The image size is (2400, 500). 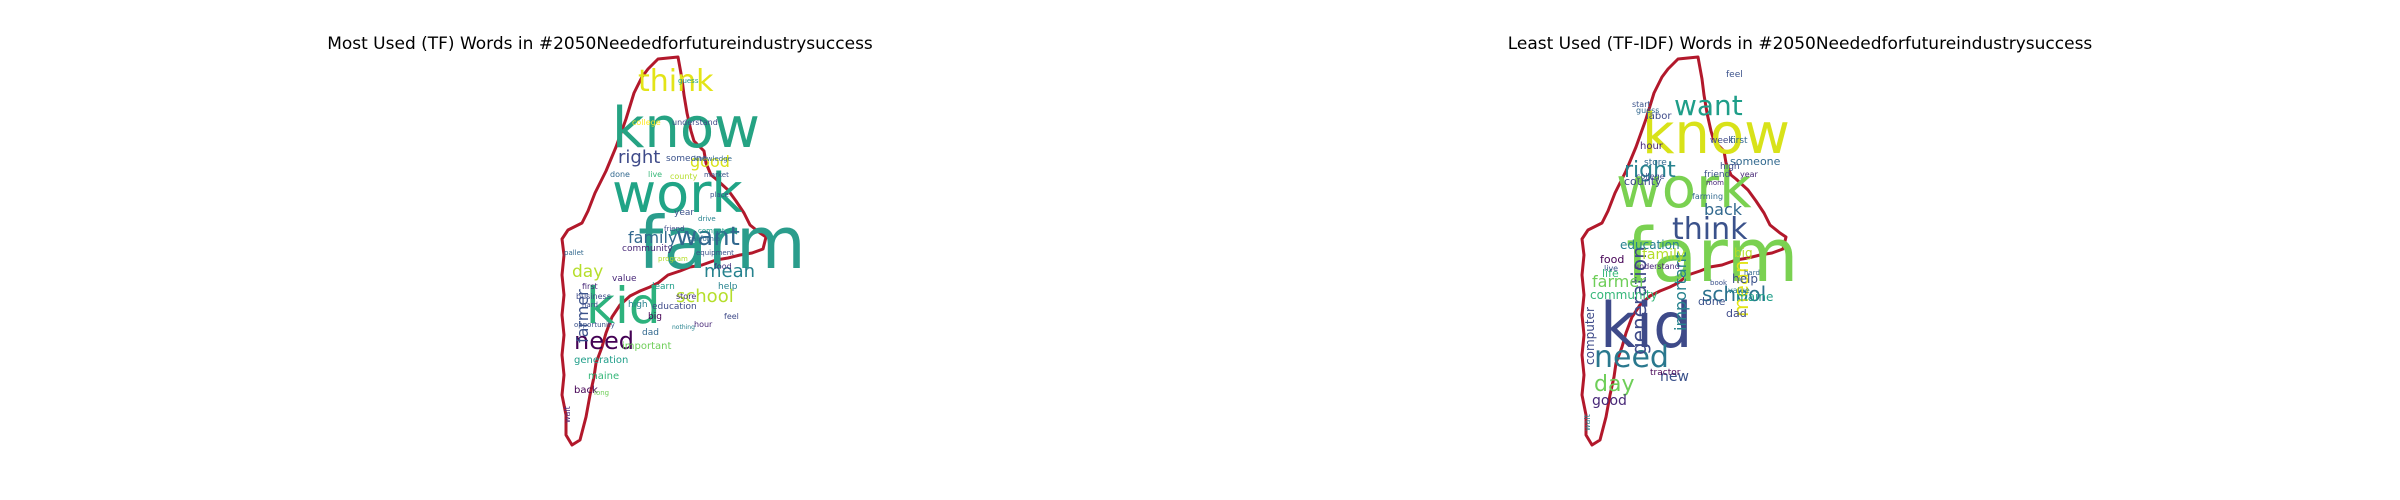 What do you see at coordinates (646, 346) in the screenshot?
I see `word-important: important` at bounding box center [646, 346].